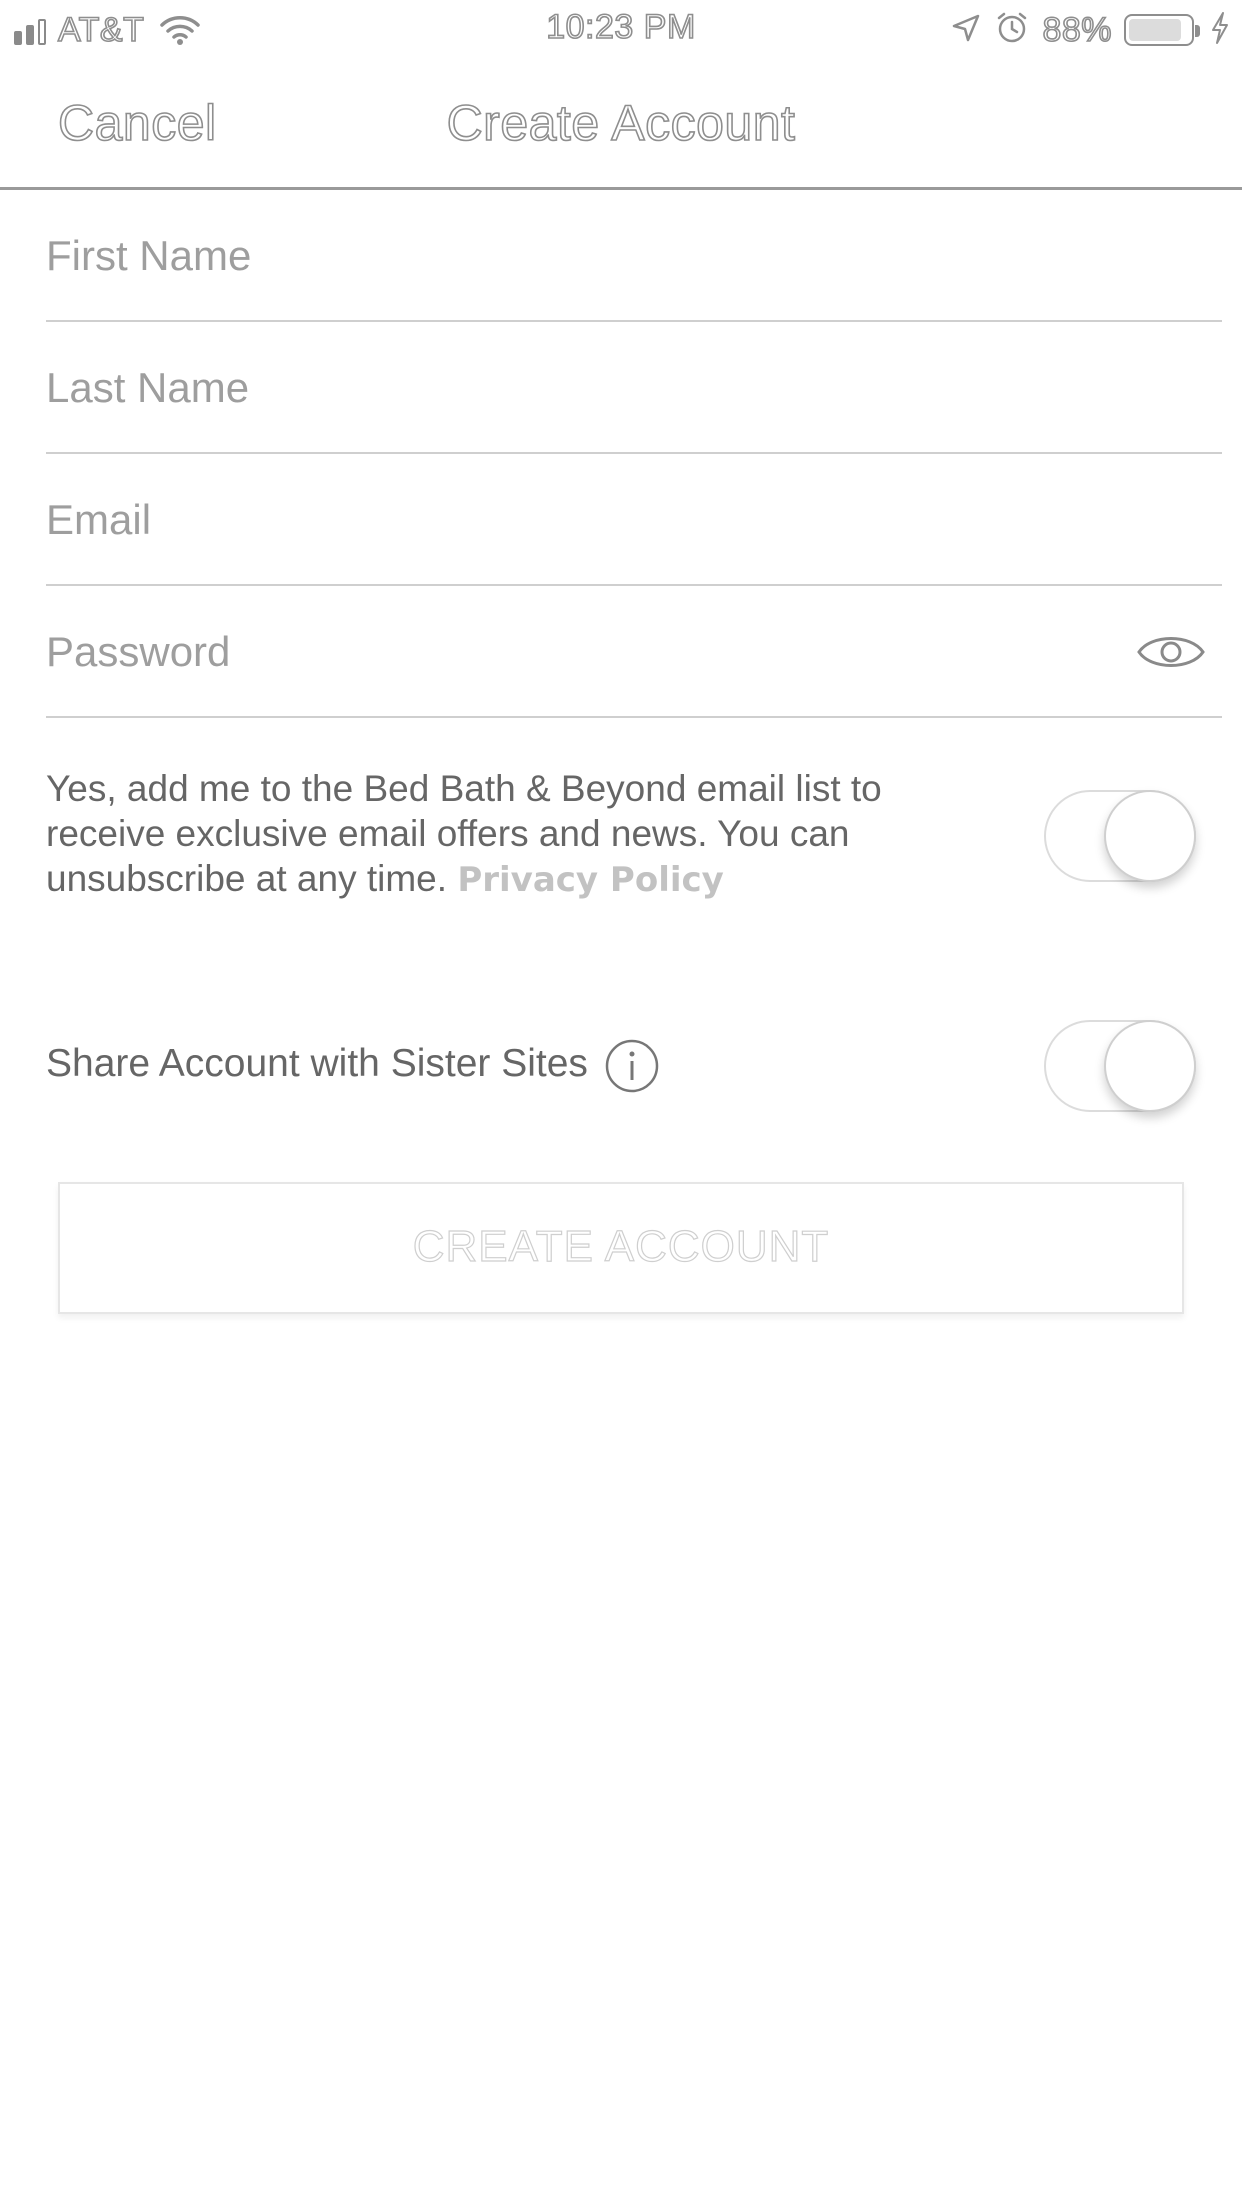 Image resolution: width=1242 pixels, height=2208 pixels. I want to click on first-name-row, so click(634, 256).